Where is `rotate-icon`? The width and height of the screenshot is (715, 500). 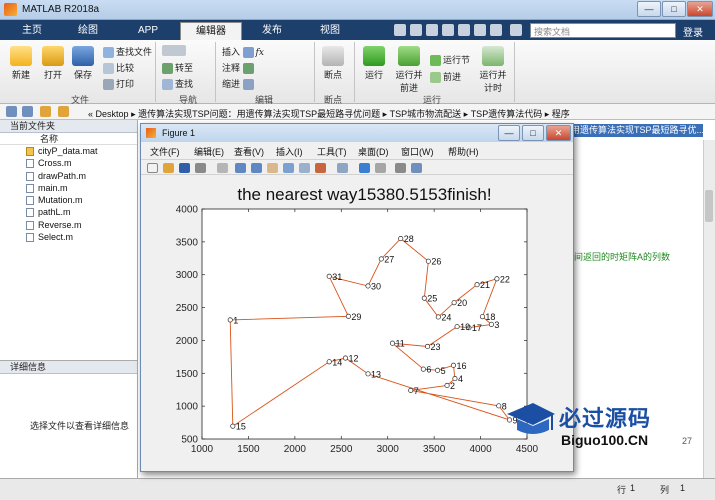
rotate-icon is located at coordinates (288, 168).